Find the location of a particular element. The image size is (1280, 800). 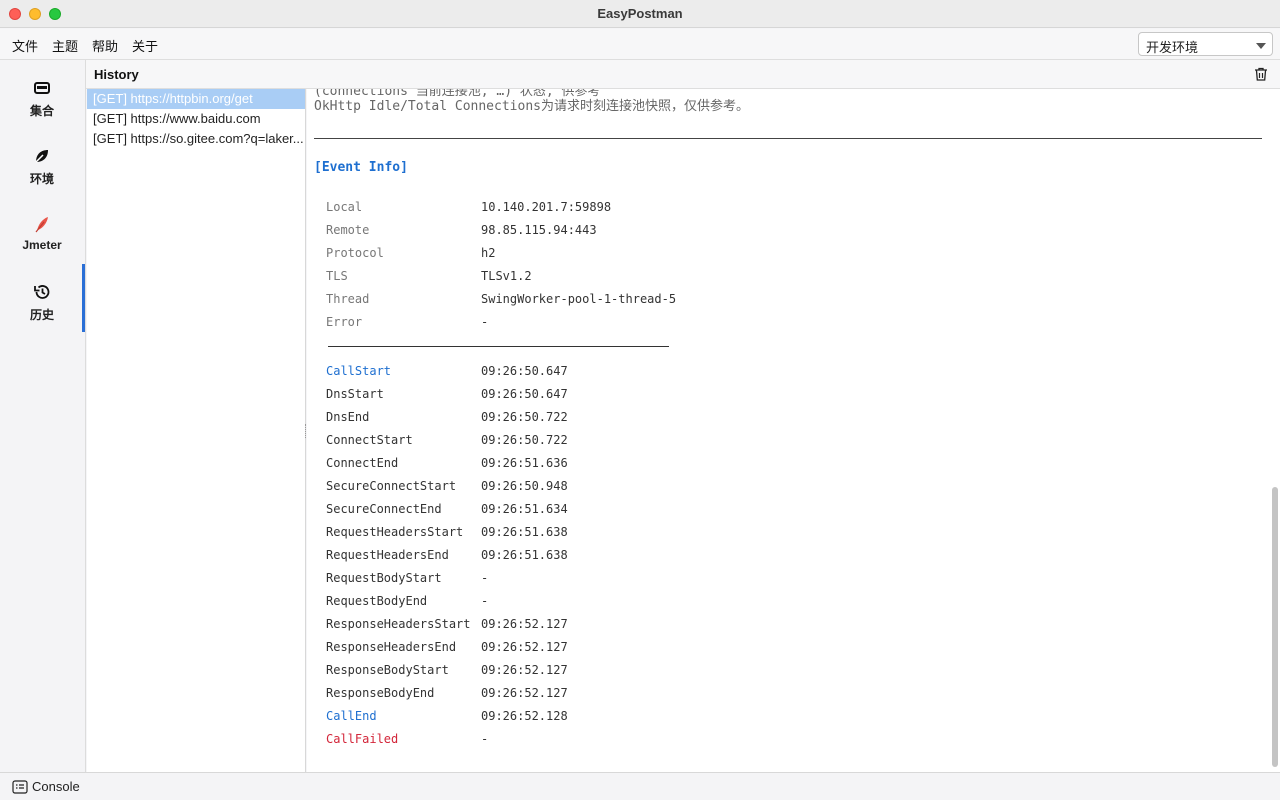

info-row-value: SwingWorker-pool-1-thread-5 is located at coordinates (579, 299).